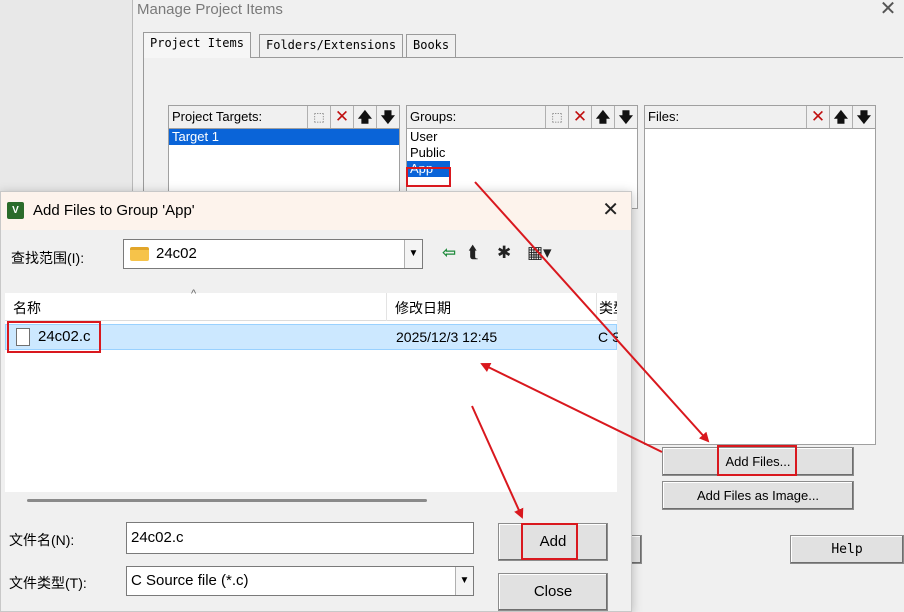 The height and width of the screenshot is (612, 904). Describe the element at coordinates (210, 9) in the screenshot. I see `window-title: Manage Project Items` at that location.